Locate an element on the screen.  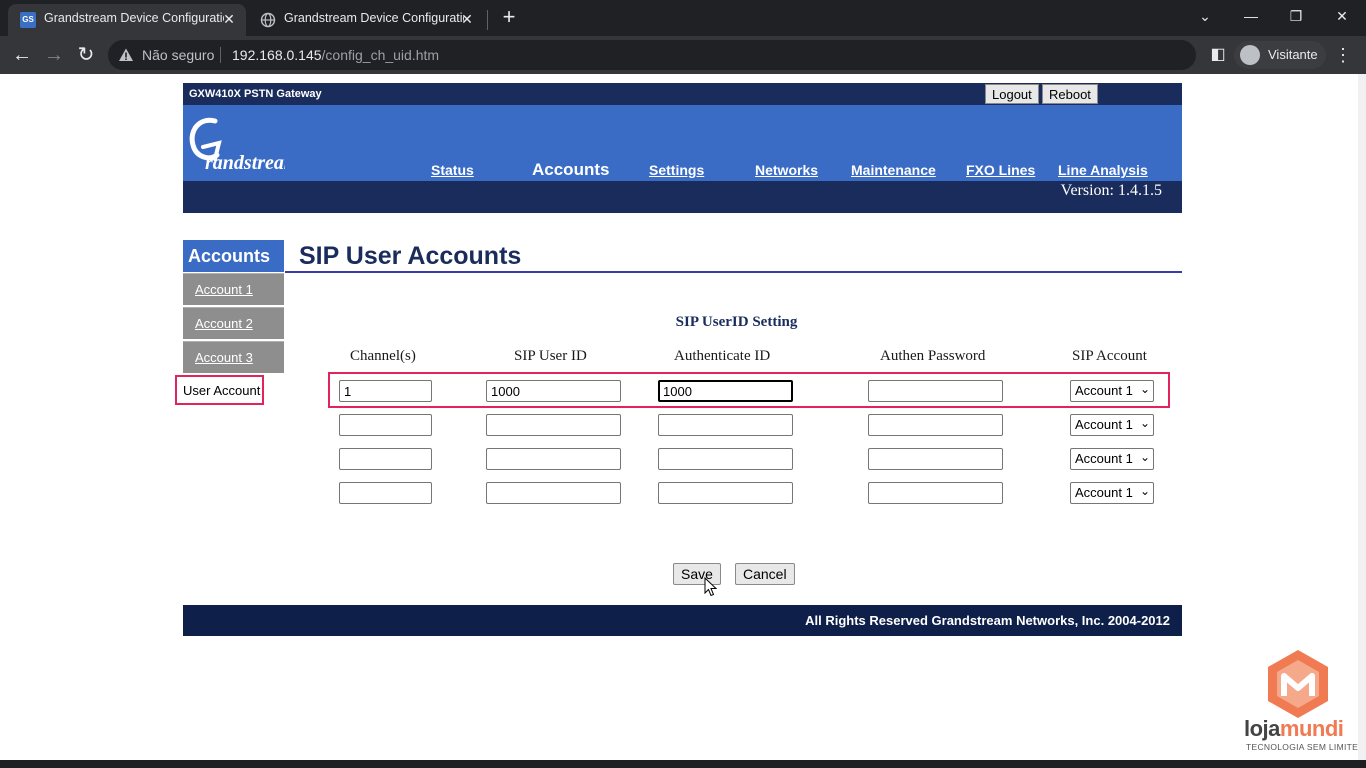
forward-icon: → is located at coordinates (54, 55).